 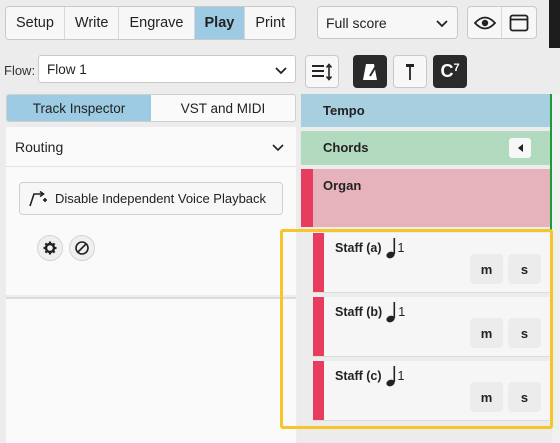 What do you see at coordinates (82, 248) in the screenshot?
I see `edit-icon` at bounding box center [82, 248].